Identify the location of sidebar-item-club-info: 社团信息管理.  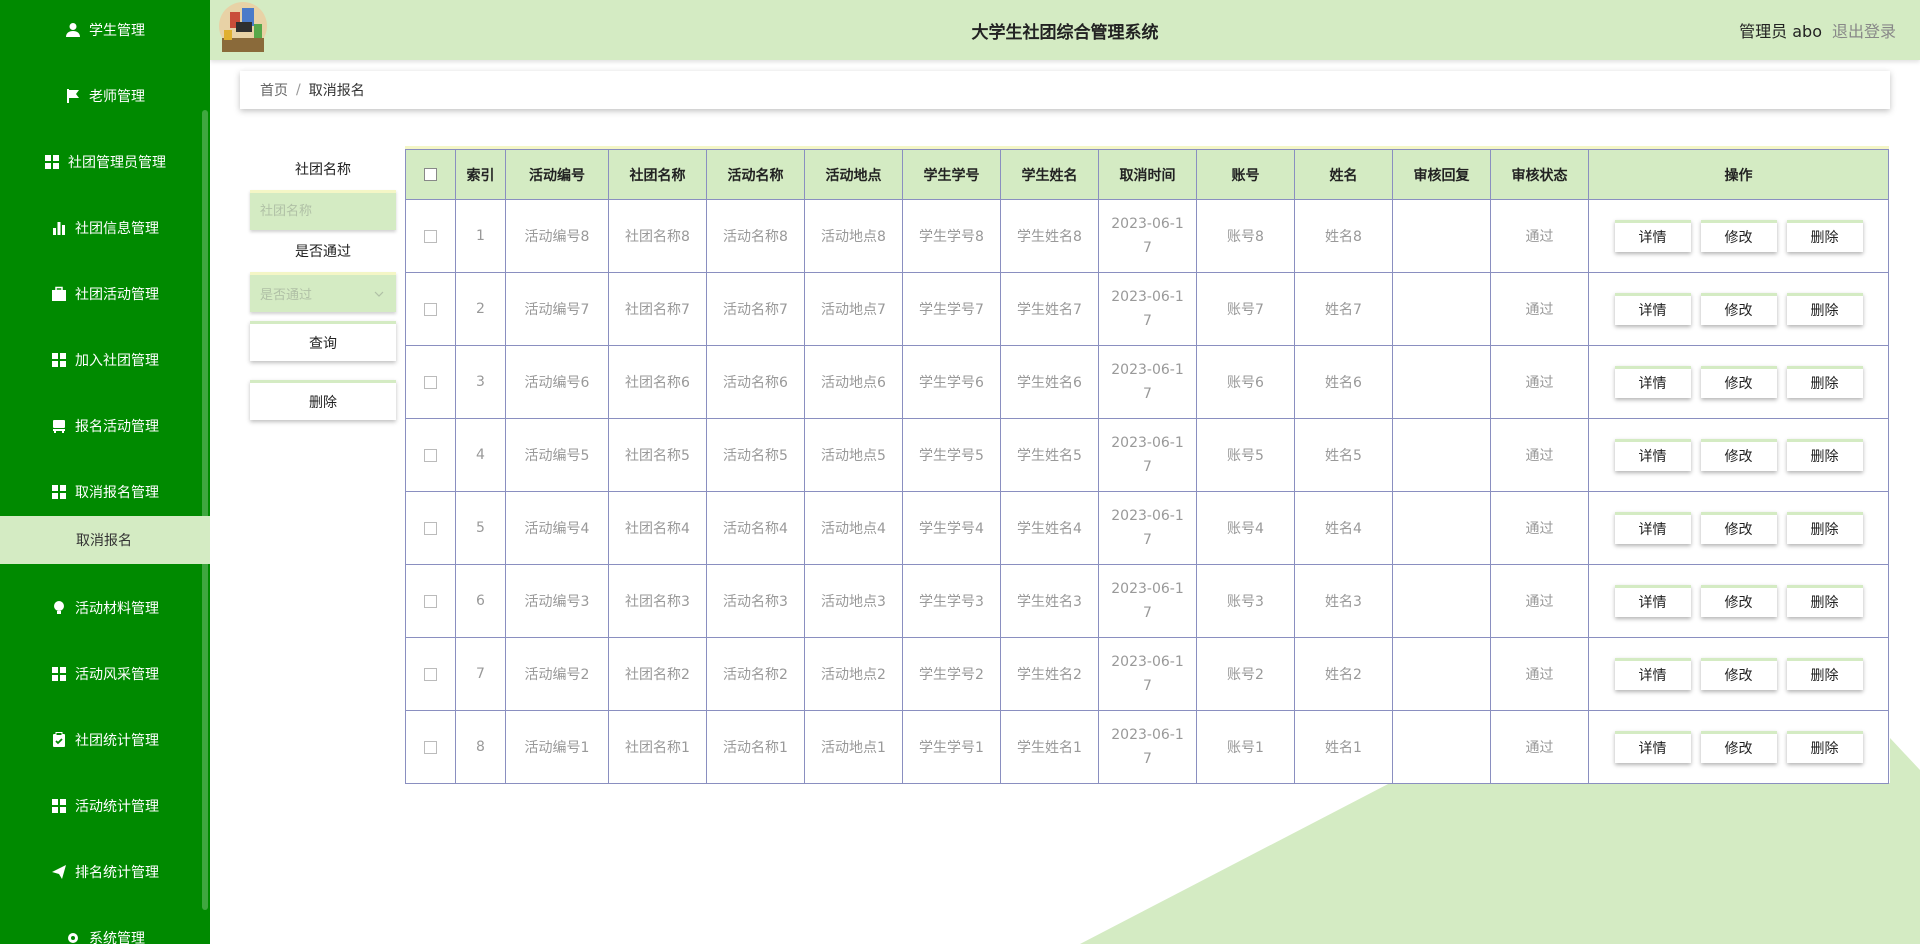
(105, 228).